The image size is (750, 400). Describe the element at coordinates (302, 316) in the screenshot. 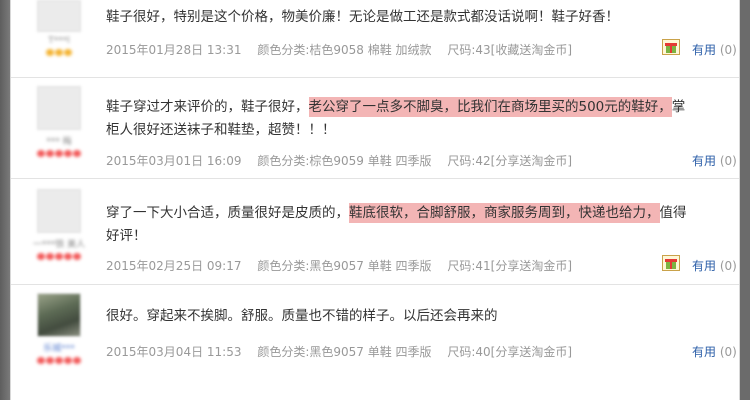

I see `review-text-part: 很好。穿起来不挨脚。舒服。质量也不错的样子。以后还会再来的` at that location.